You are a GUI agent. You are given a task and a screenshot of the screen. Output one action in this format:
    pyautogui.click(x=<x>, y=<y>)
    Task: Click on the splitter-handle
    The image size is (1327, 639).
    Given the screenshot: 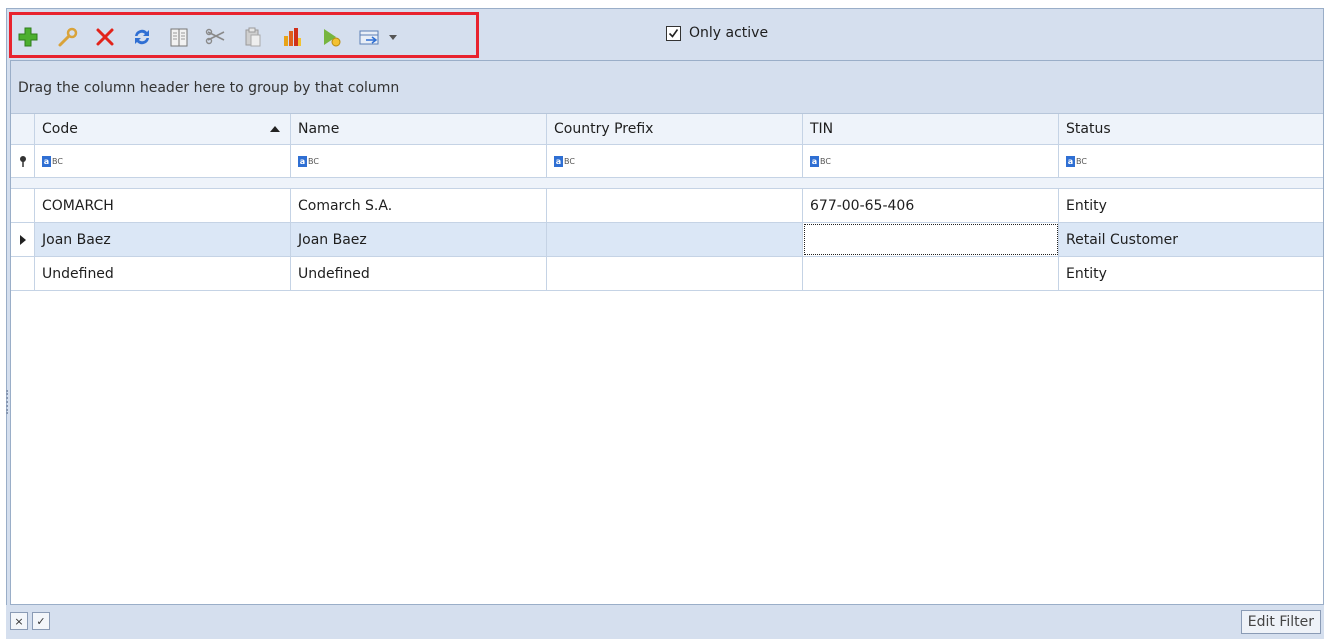 What is the action you would take?
    pyautogui.click(x=7, y=402)
    